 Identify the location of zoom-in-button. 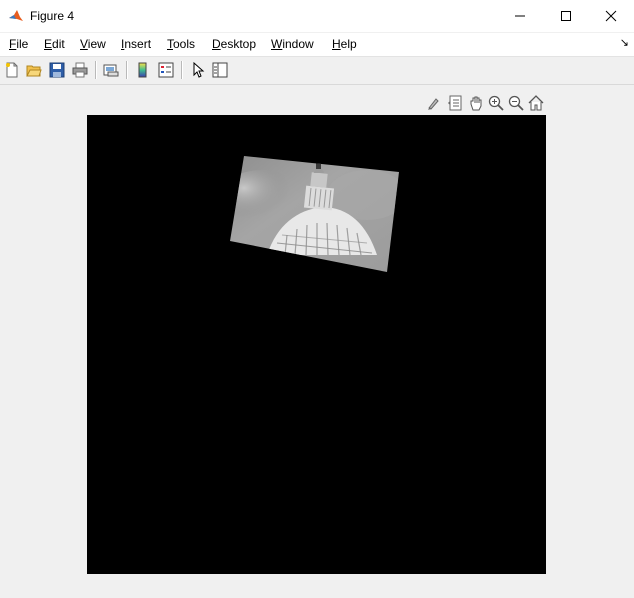
(496, 103).